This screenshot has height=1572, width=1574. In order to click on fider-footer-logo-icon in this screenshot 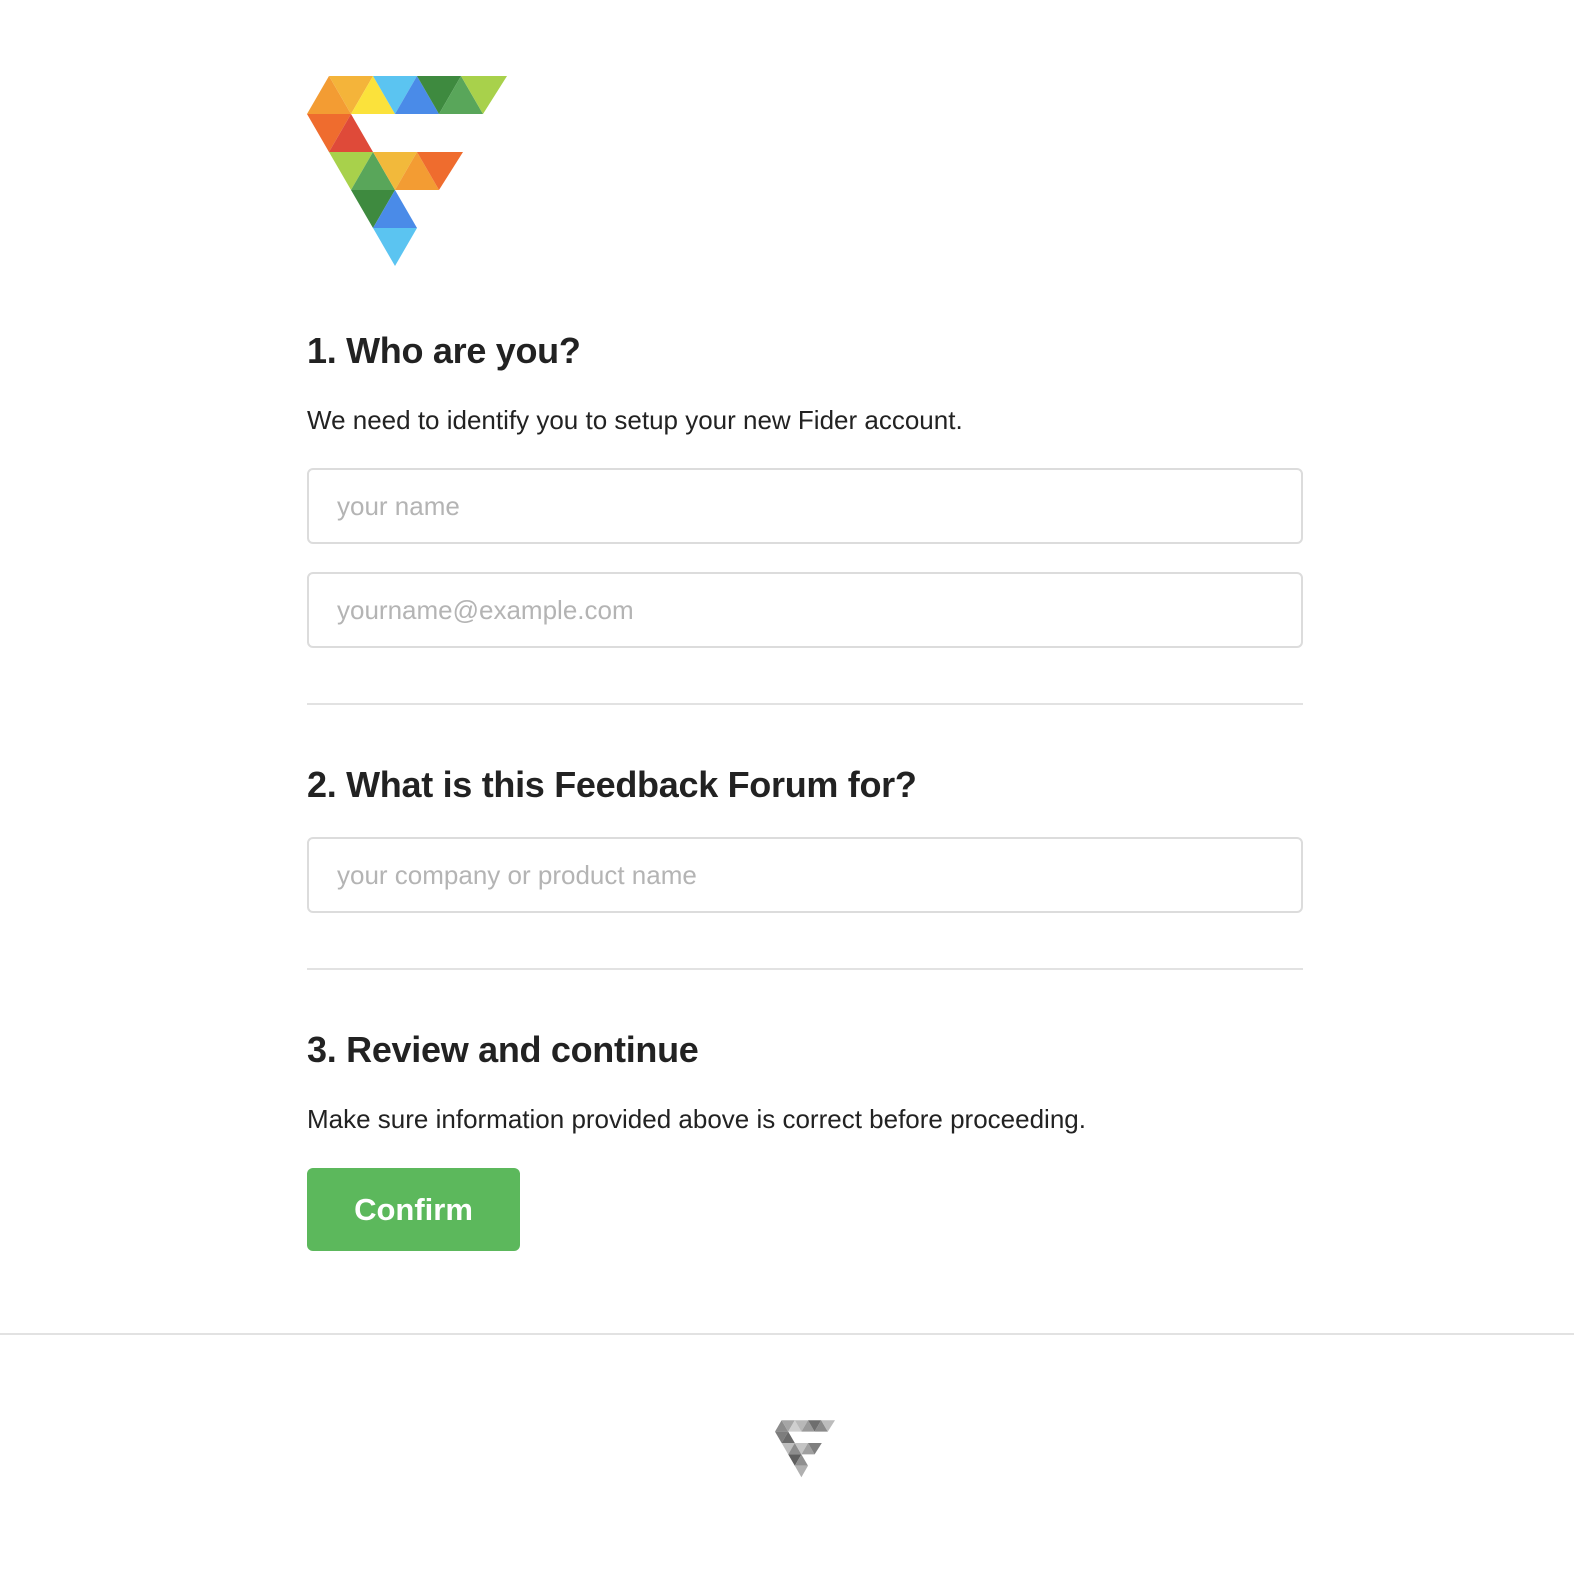, I will do `click(805, 1449)`.